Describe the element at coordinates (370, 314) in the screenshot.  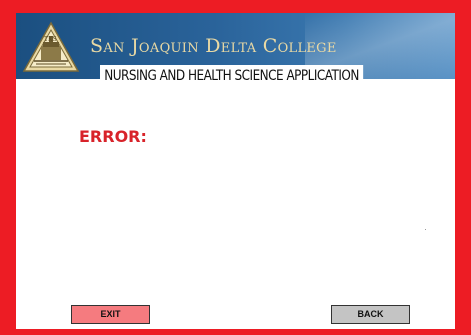
I see `back-button: BACK` at that location.